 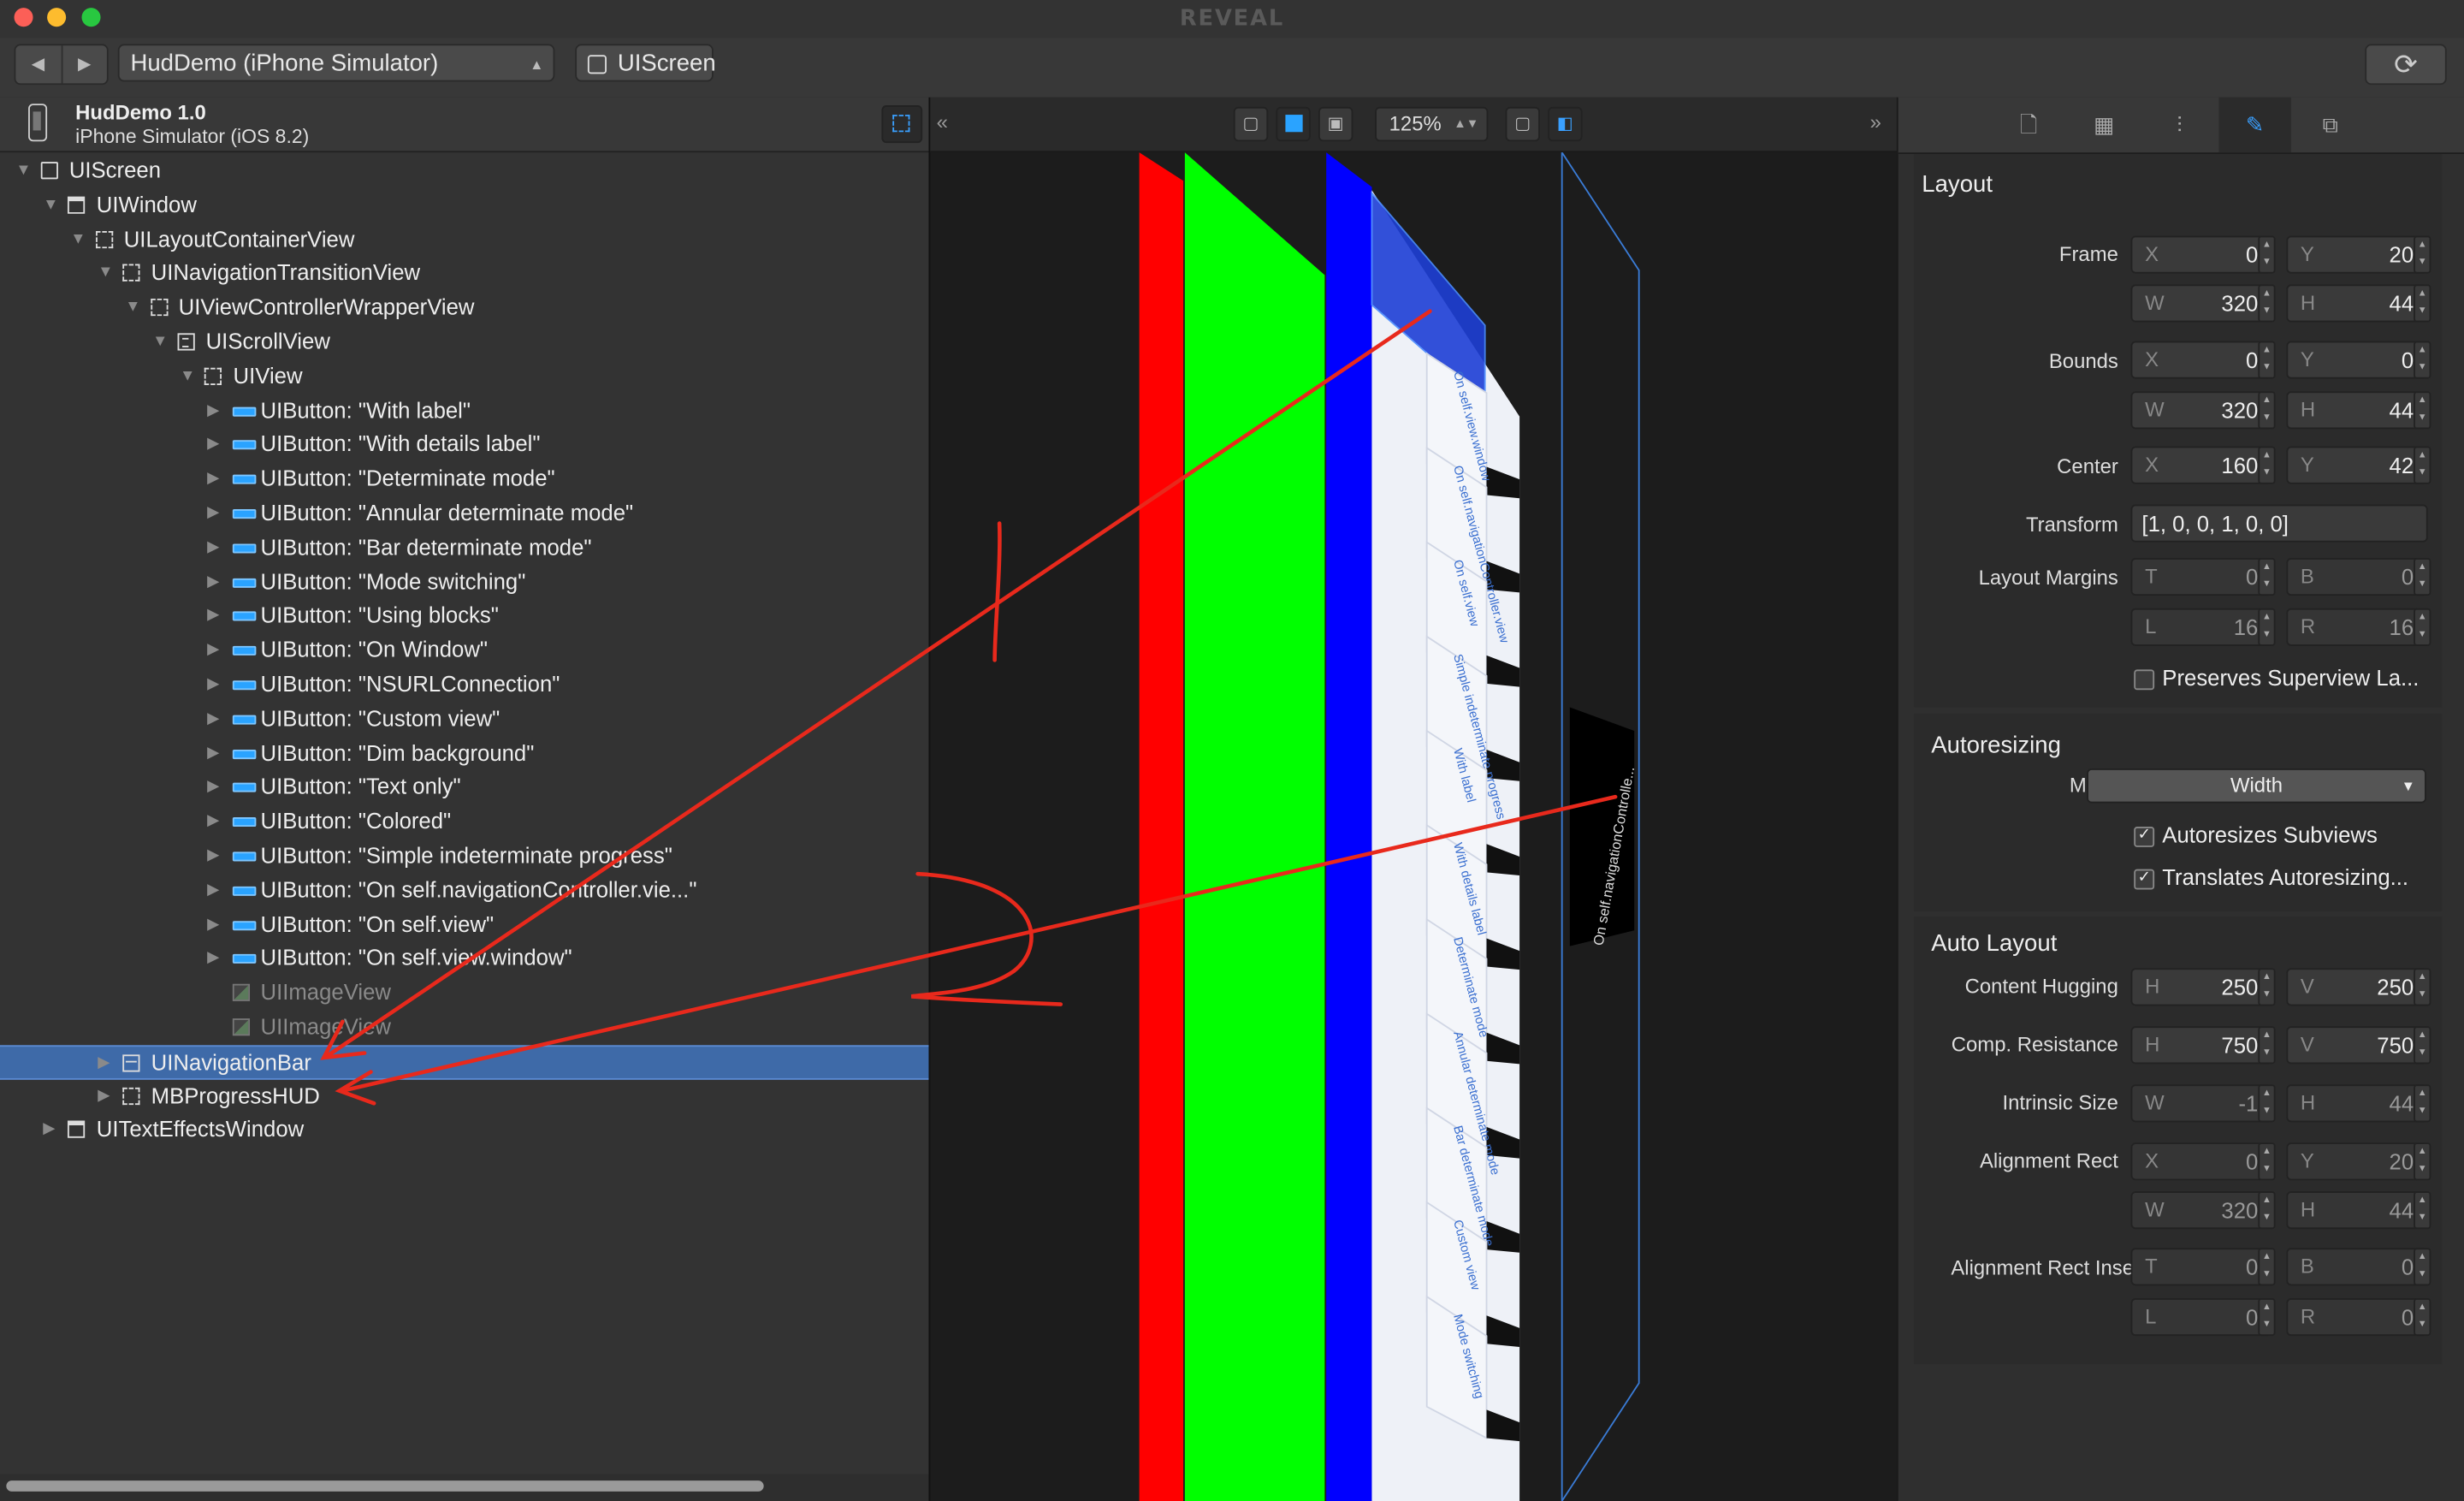 What do you see at coordinates (464, 1028) in the screenshot?
I see `tree-row: UIImageView` at bounding box center [464, 1028].